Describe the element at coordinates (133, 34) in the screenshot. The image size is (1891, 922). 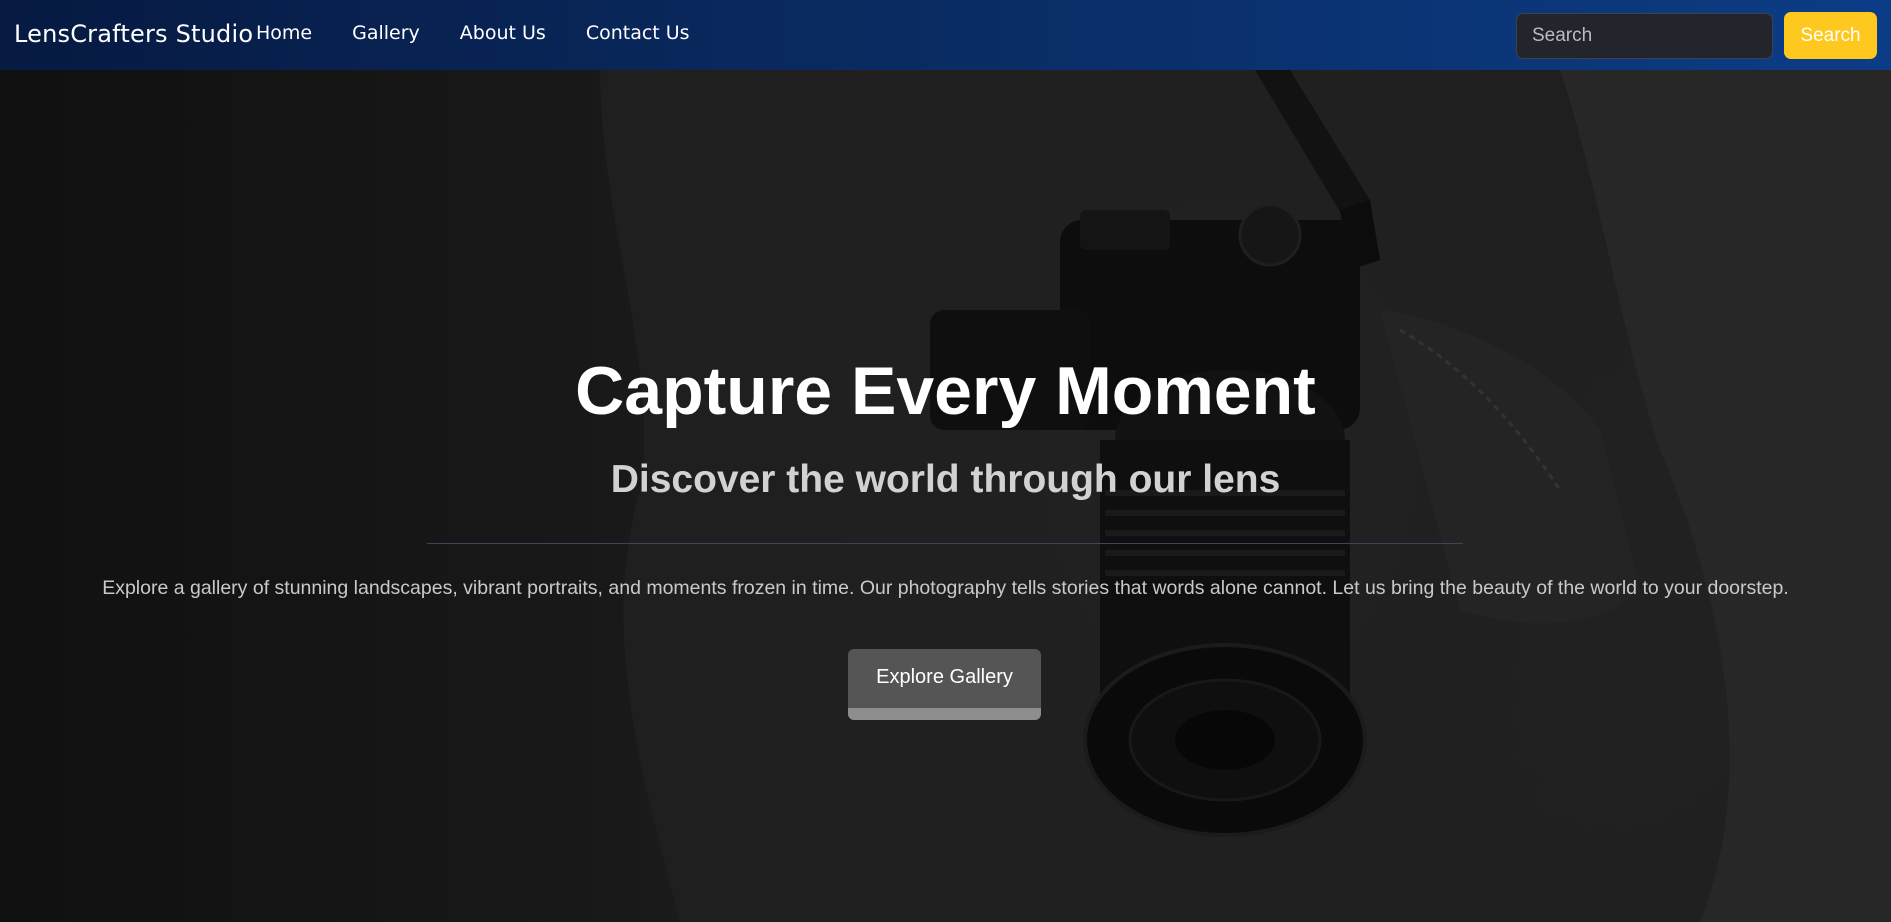
I see `brand-logo-text: LensCrafters Studio` at that location.